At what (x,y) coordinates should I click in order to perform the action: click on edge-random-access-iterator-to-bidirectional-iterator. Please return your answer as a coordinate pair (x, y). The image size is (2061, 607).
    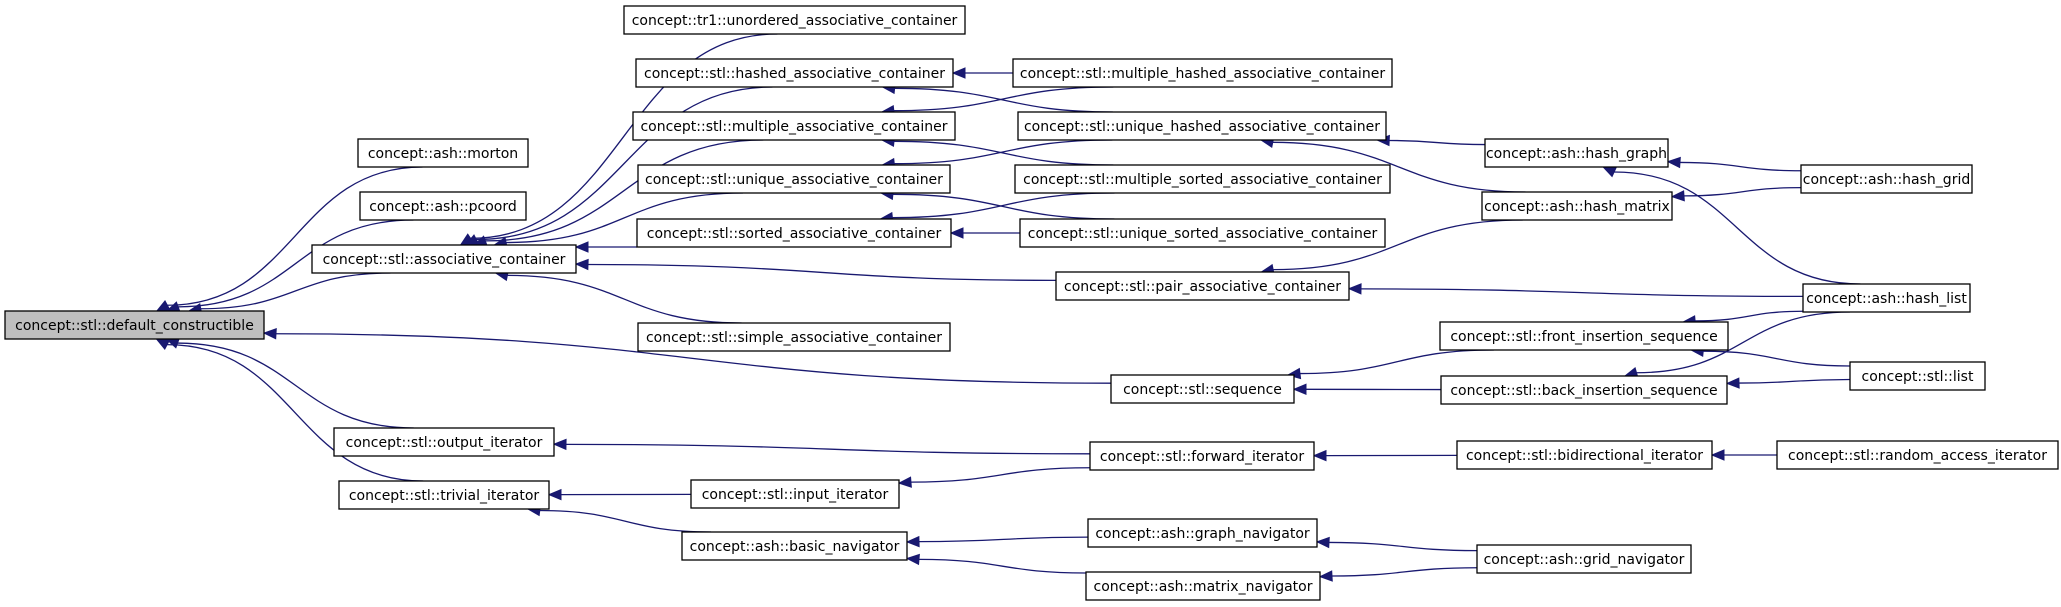
    Looking at the image, I should click on (1744, 455).